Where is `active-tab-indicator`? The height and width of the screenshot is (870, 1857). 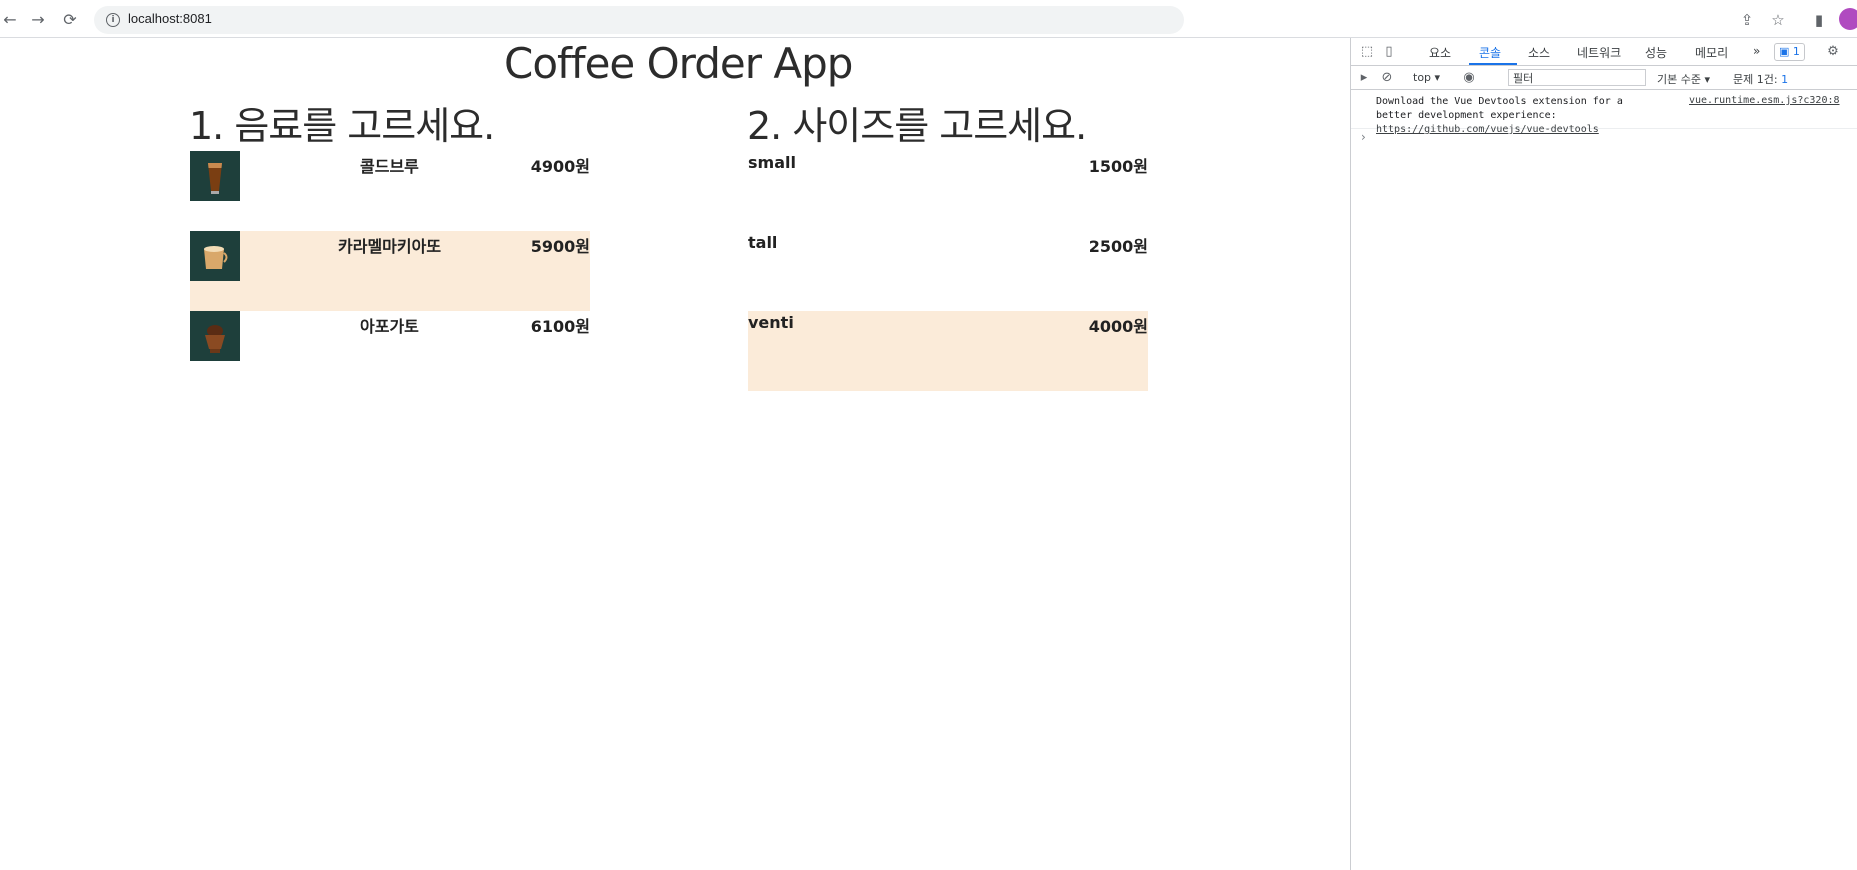
active-tab-indicator is located at coordinates (1493, 64).